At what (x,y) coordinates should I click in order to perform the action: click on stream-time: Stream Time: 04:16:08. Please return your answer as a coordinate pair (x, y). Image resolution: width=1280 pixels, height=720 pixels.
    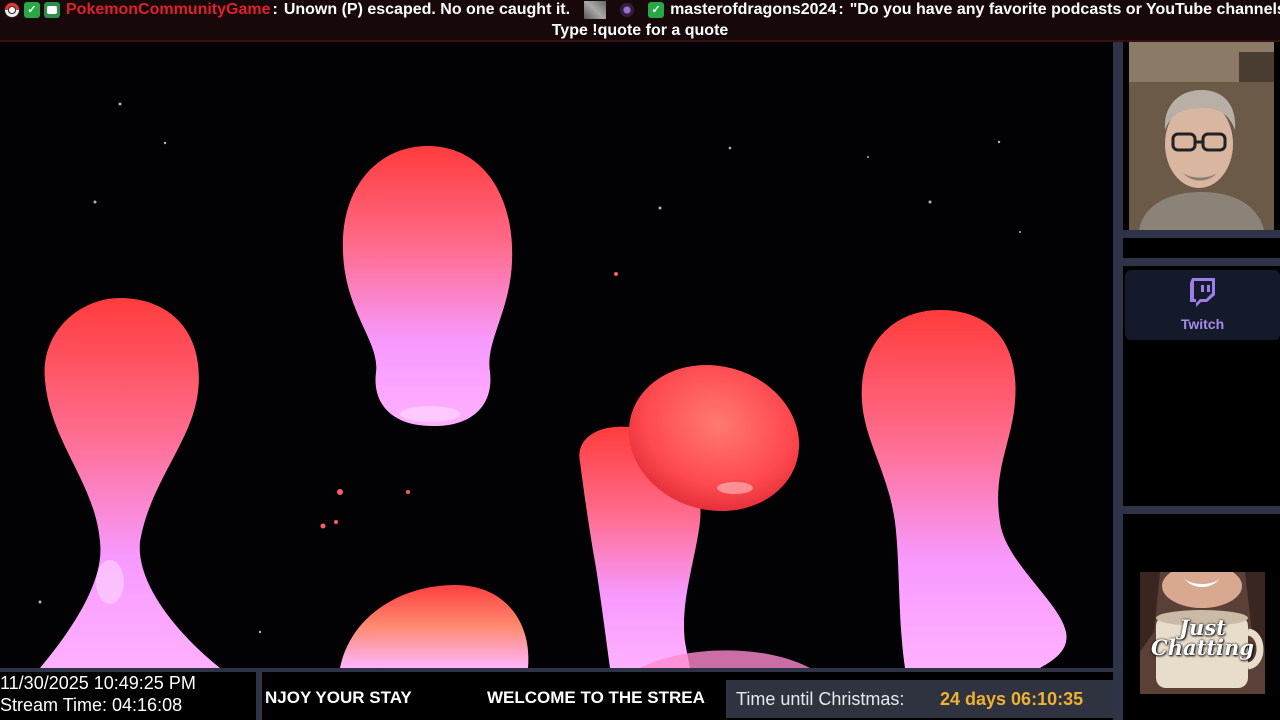
    Looking at the image, I should click on (91, 705).